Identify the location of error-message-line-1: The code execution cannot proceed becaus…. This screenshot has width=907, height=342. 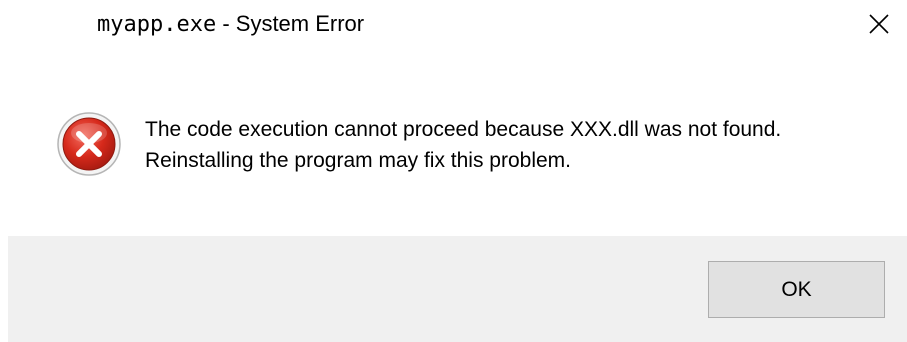
(463, 129).